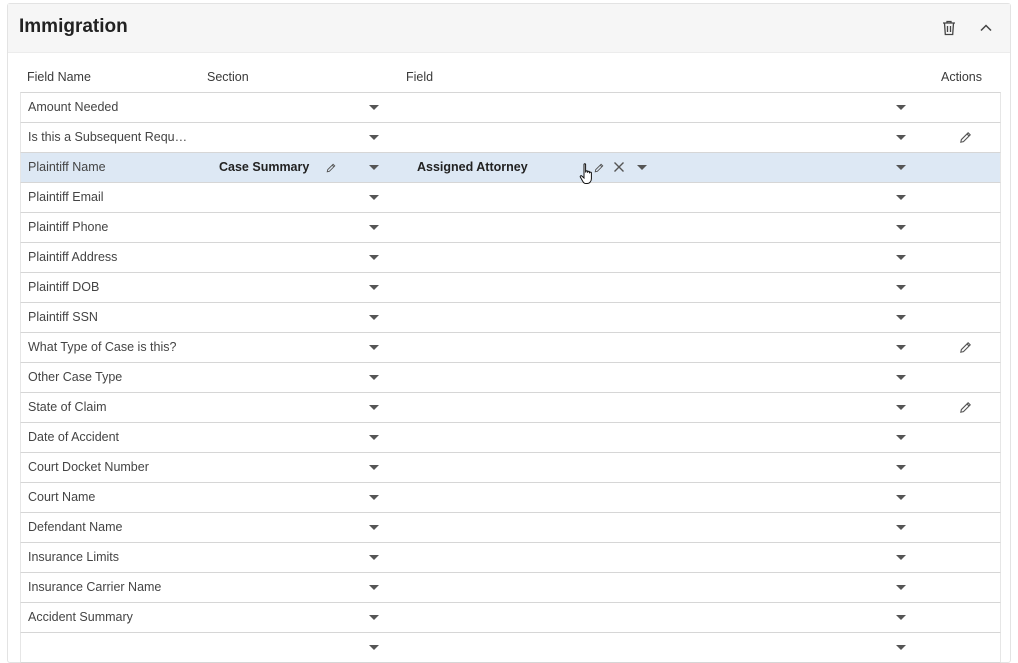  What do you see at coordinates (510, 288) in the screenshot?
I see `table-row: Plaintiff DOB` at bounding box center [510, 288].